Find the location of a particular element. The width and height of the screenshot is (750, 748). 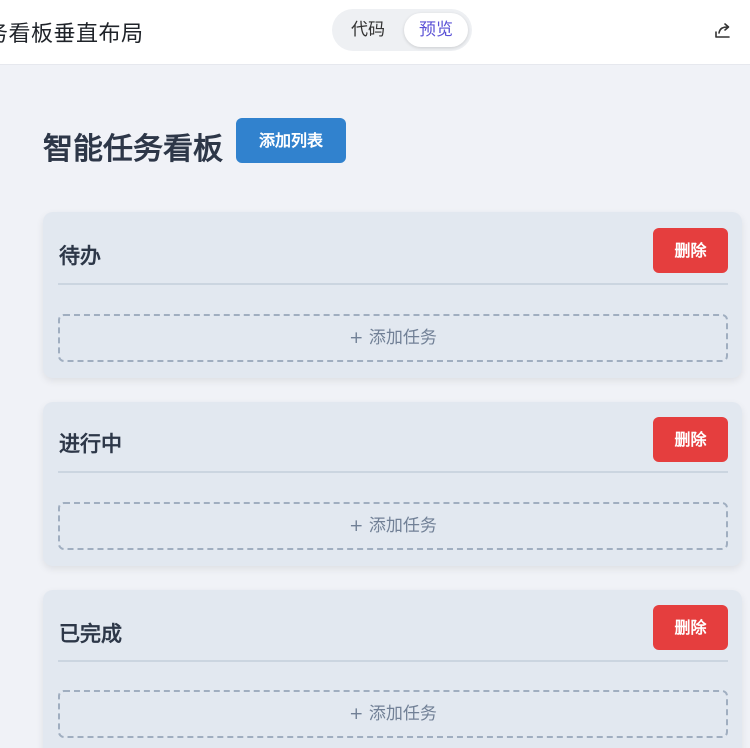

add-list-button: 添加列表 is located at coordinates (291, 140).